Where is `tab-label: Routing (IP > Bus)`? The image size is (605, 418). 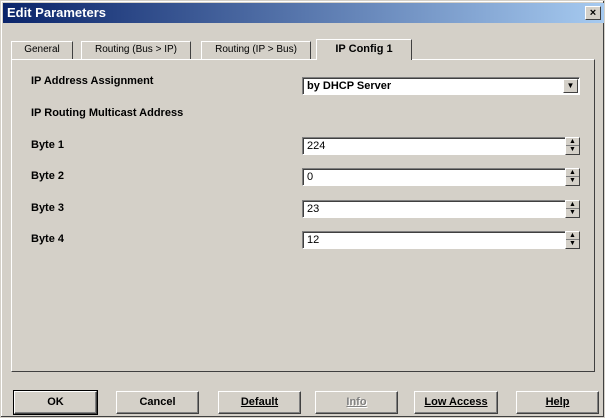
tab-label: Routing (IP > Bus) is located at coordinates (256, 49).